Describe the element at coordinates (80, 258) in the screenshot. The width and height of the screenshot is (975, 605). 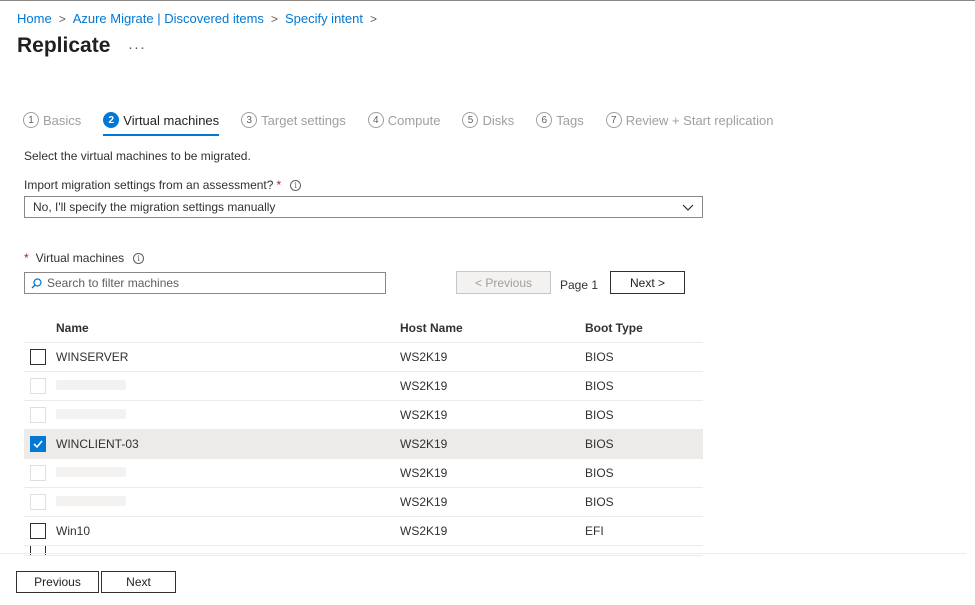
I see `virtual-machines-label-text: Virtual machines` at that location.